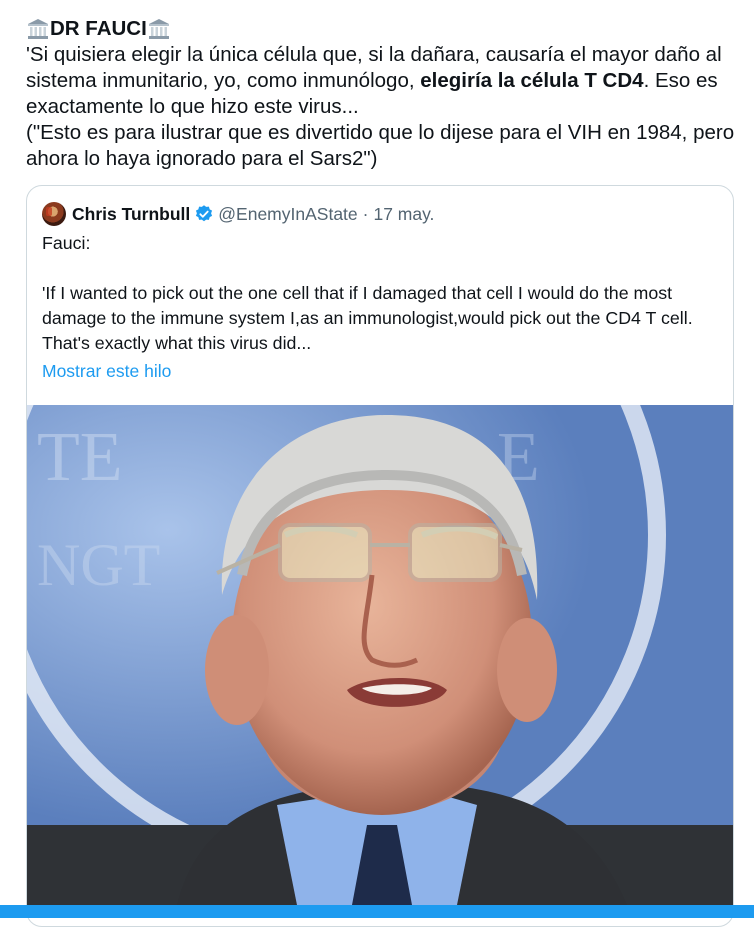 The image size is (754, 927). Describe the element at coordinates (80, 457) in the screenshot. I see `svg-text: TE` at that location.